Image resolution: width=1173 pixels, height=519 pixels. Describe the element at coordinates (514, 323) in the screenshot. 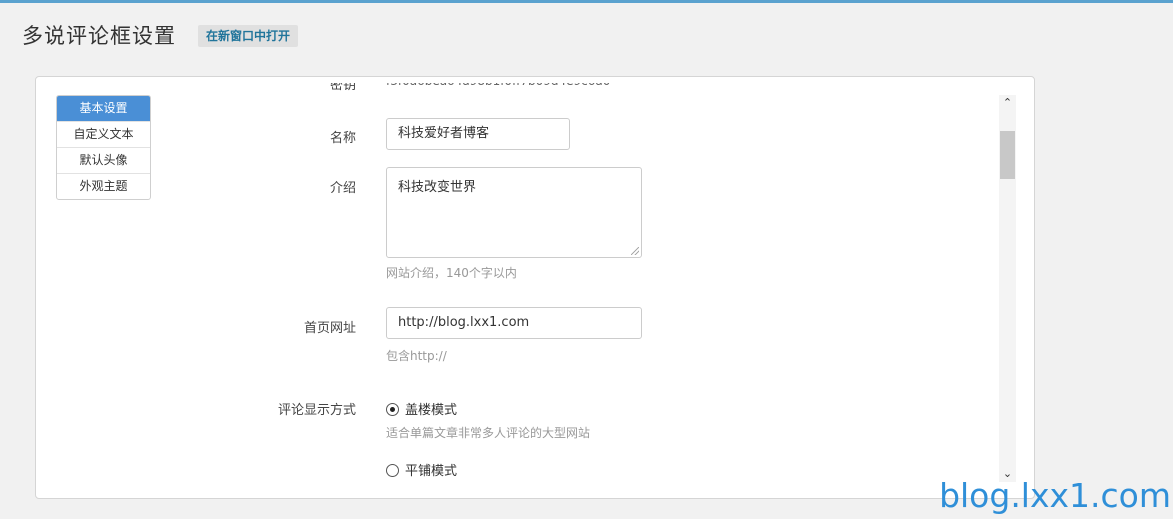

I see `homepage-input: http://blog.lxx1.com` at that location.